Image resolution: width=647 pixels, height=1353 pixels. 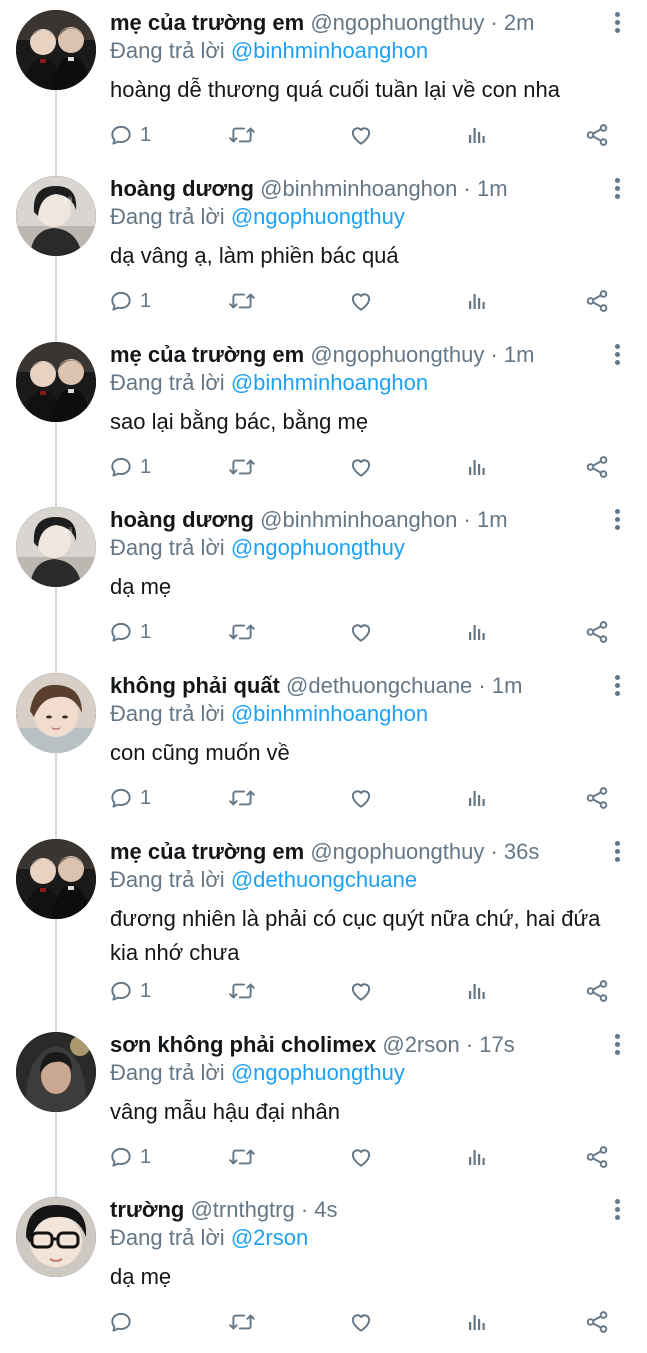 I want to click on author-name: không phải quất, so click(x=195, y=685).